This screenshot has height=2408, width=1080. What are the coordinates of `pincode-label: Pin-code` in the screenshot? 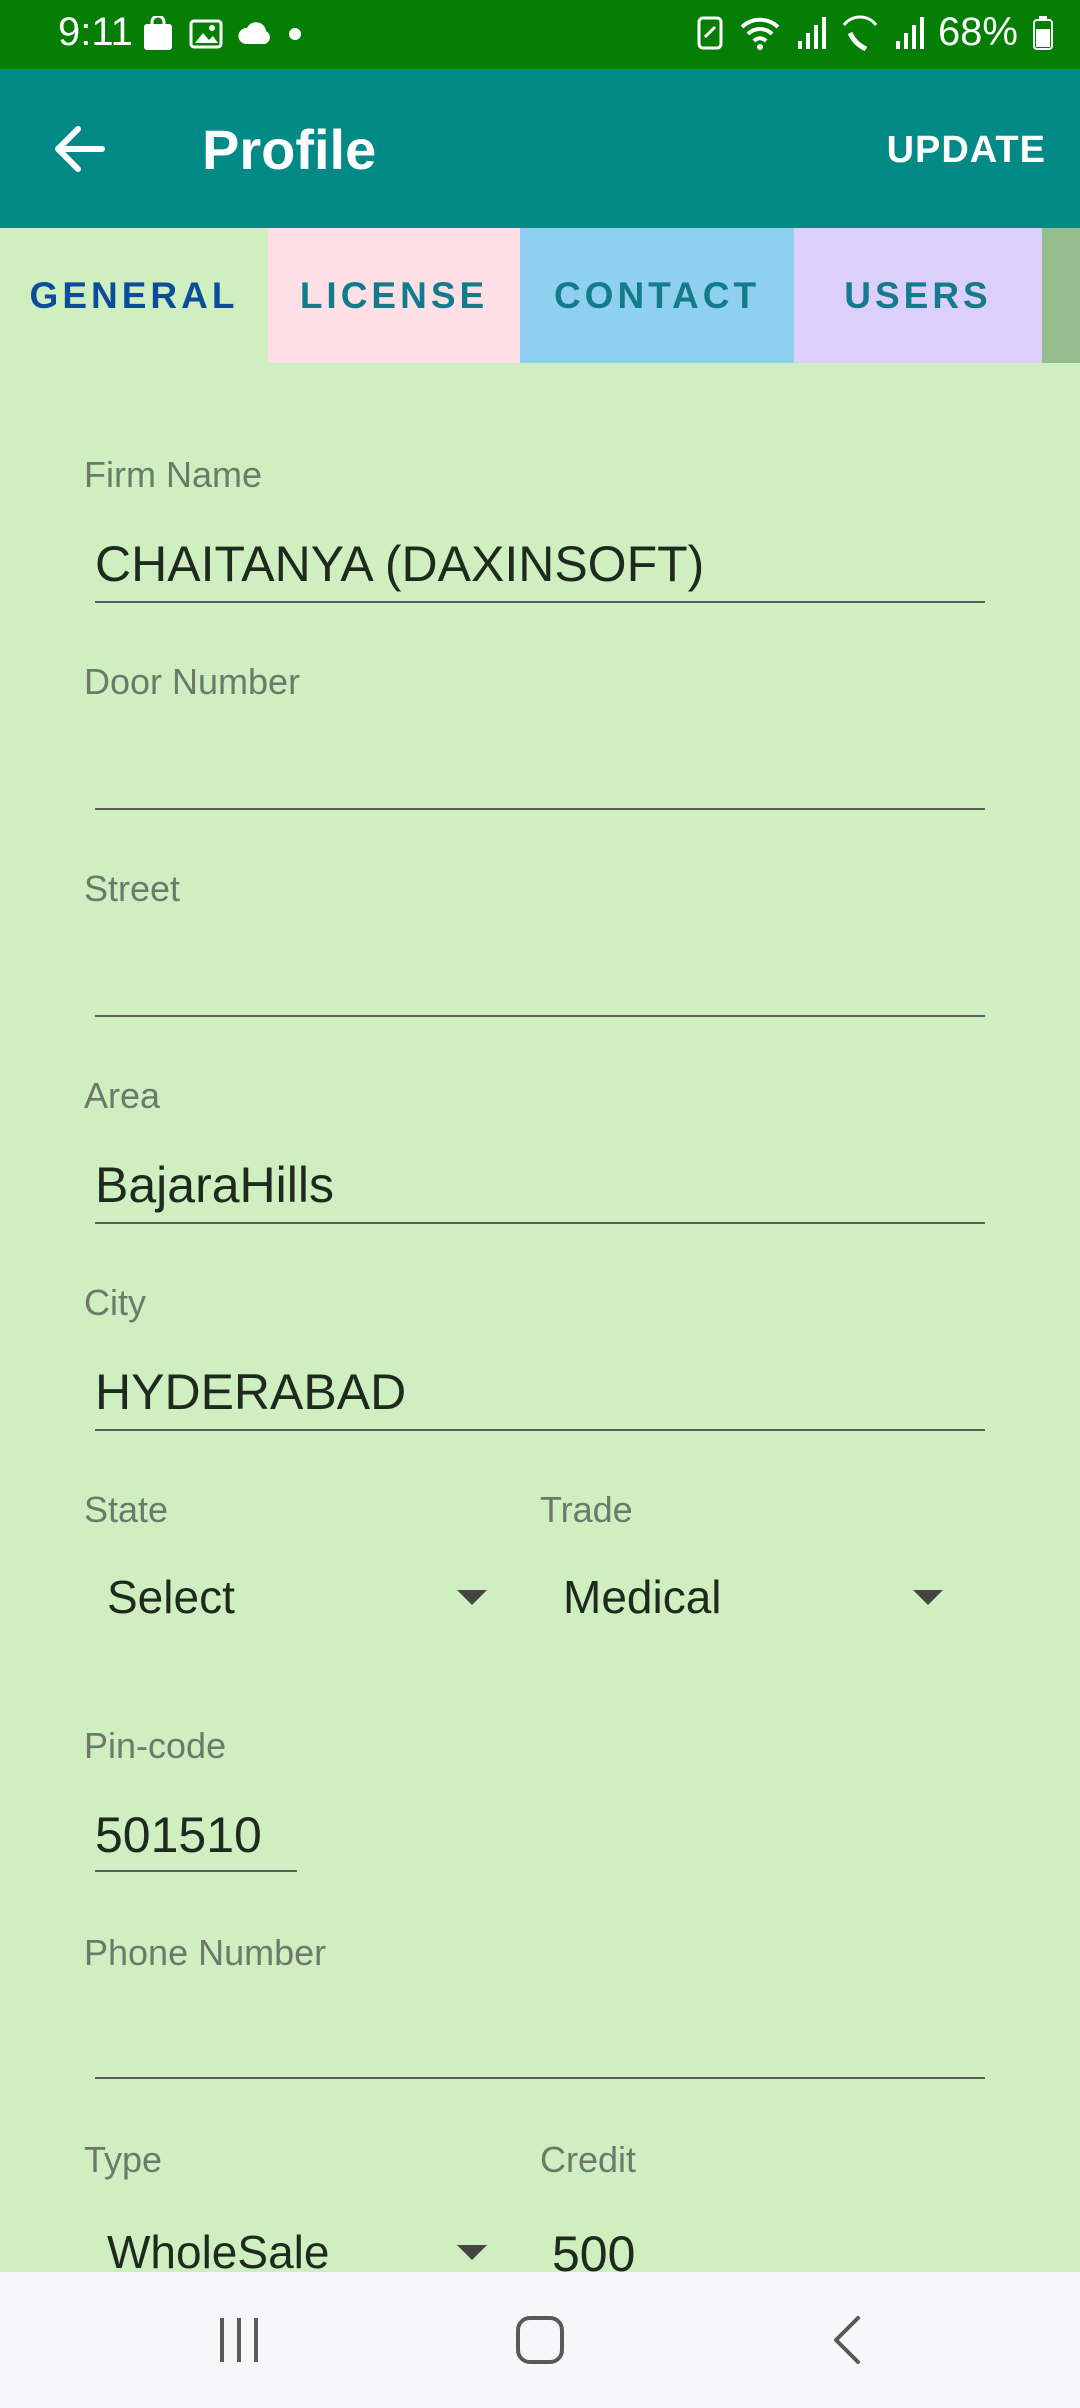 It's located at (155, 1745).